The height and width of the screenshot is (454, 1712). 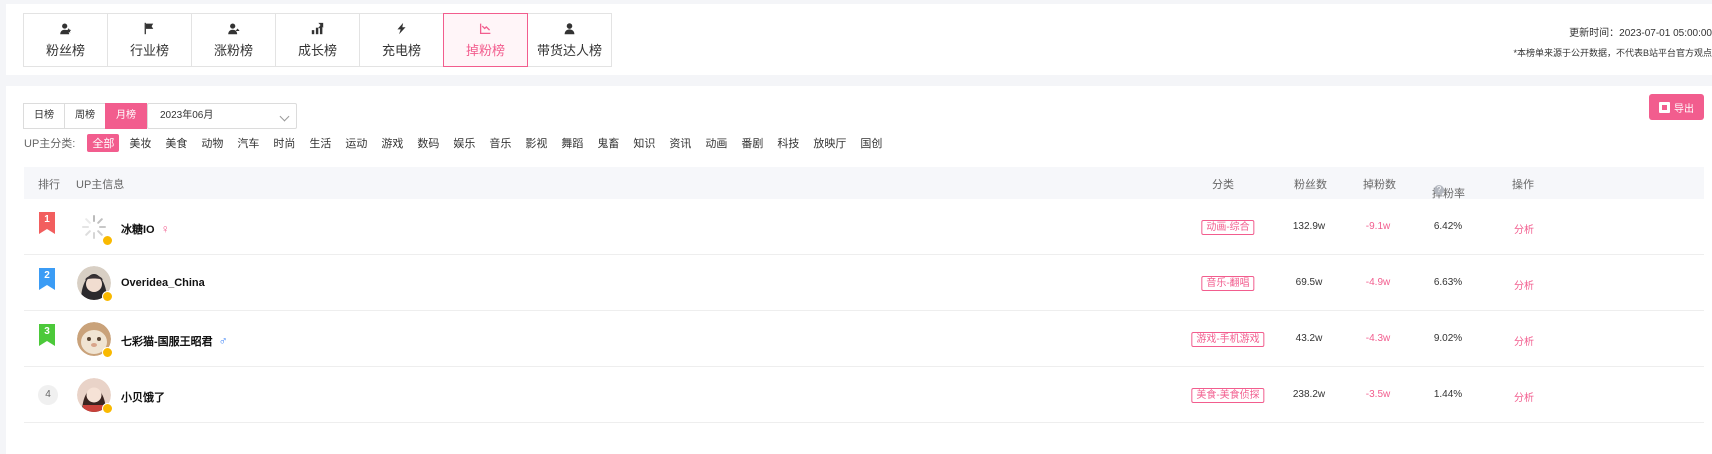 I want to click on up-name-text: 小贝饿了, so click(x=143, y=398).